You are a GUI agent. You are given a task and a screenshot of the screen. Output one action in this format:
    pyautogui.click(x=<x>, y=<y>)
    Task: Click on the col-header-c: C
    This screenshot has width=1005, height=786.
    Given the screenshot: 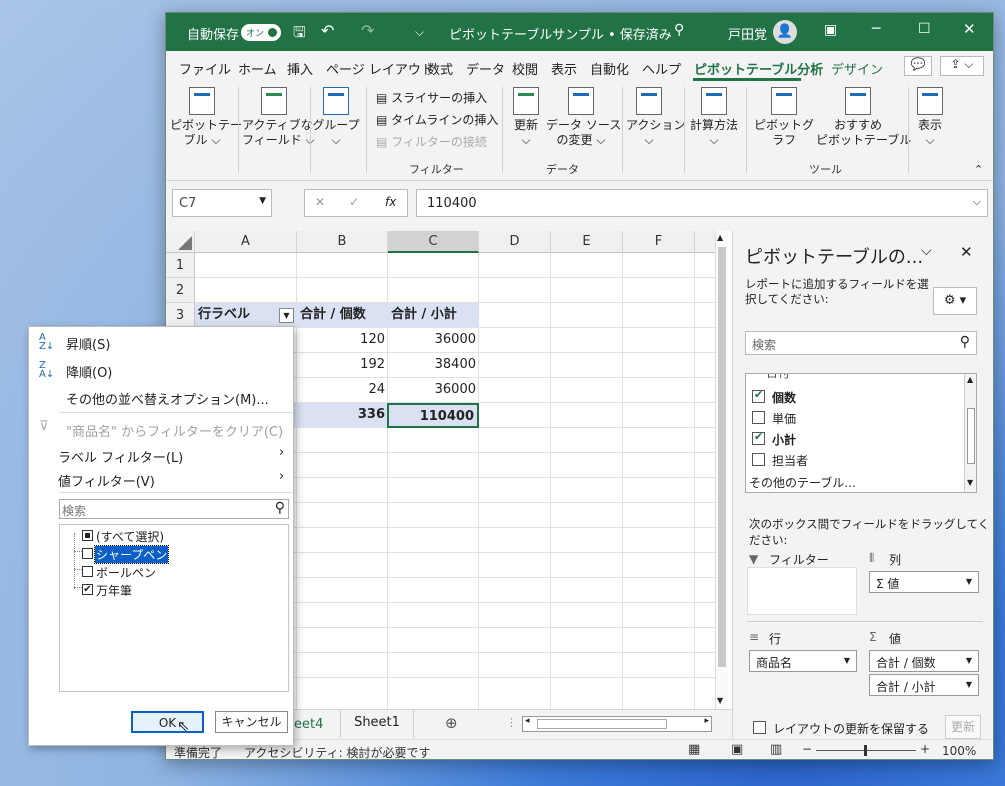 What is the action you would take?
    pyautogui.click(x=433, y=242)
    